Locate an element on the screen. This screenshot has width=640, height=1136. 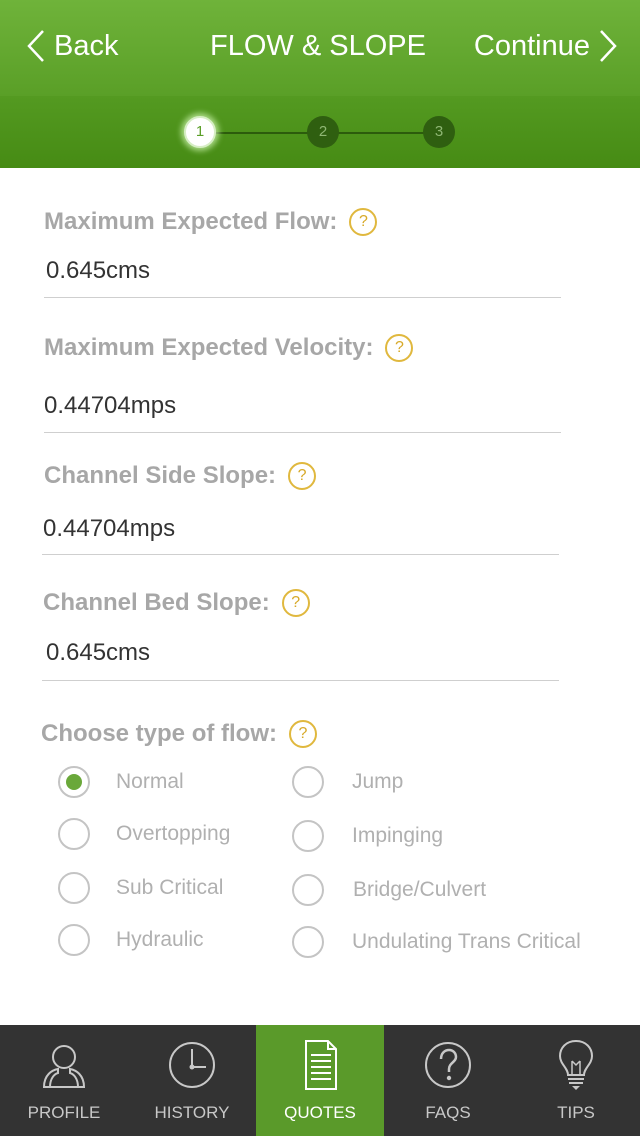
tab-tips: TIPS is located at coordinates (576, 1080).